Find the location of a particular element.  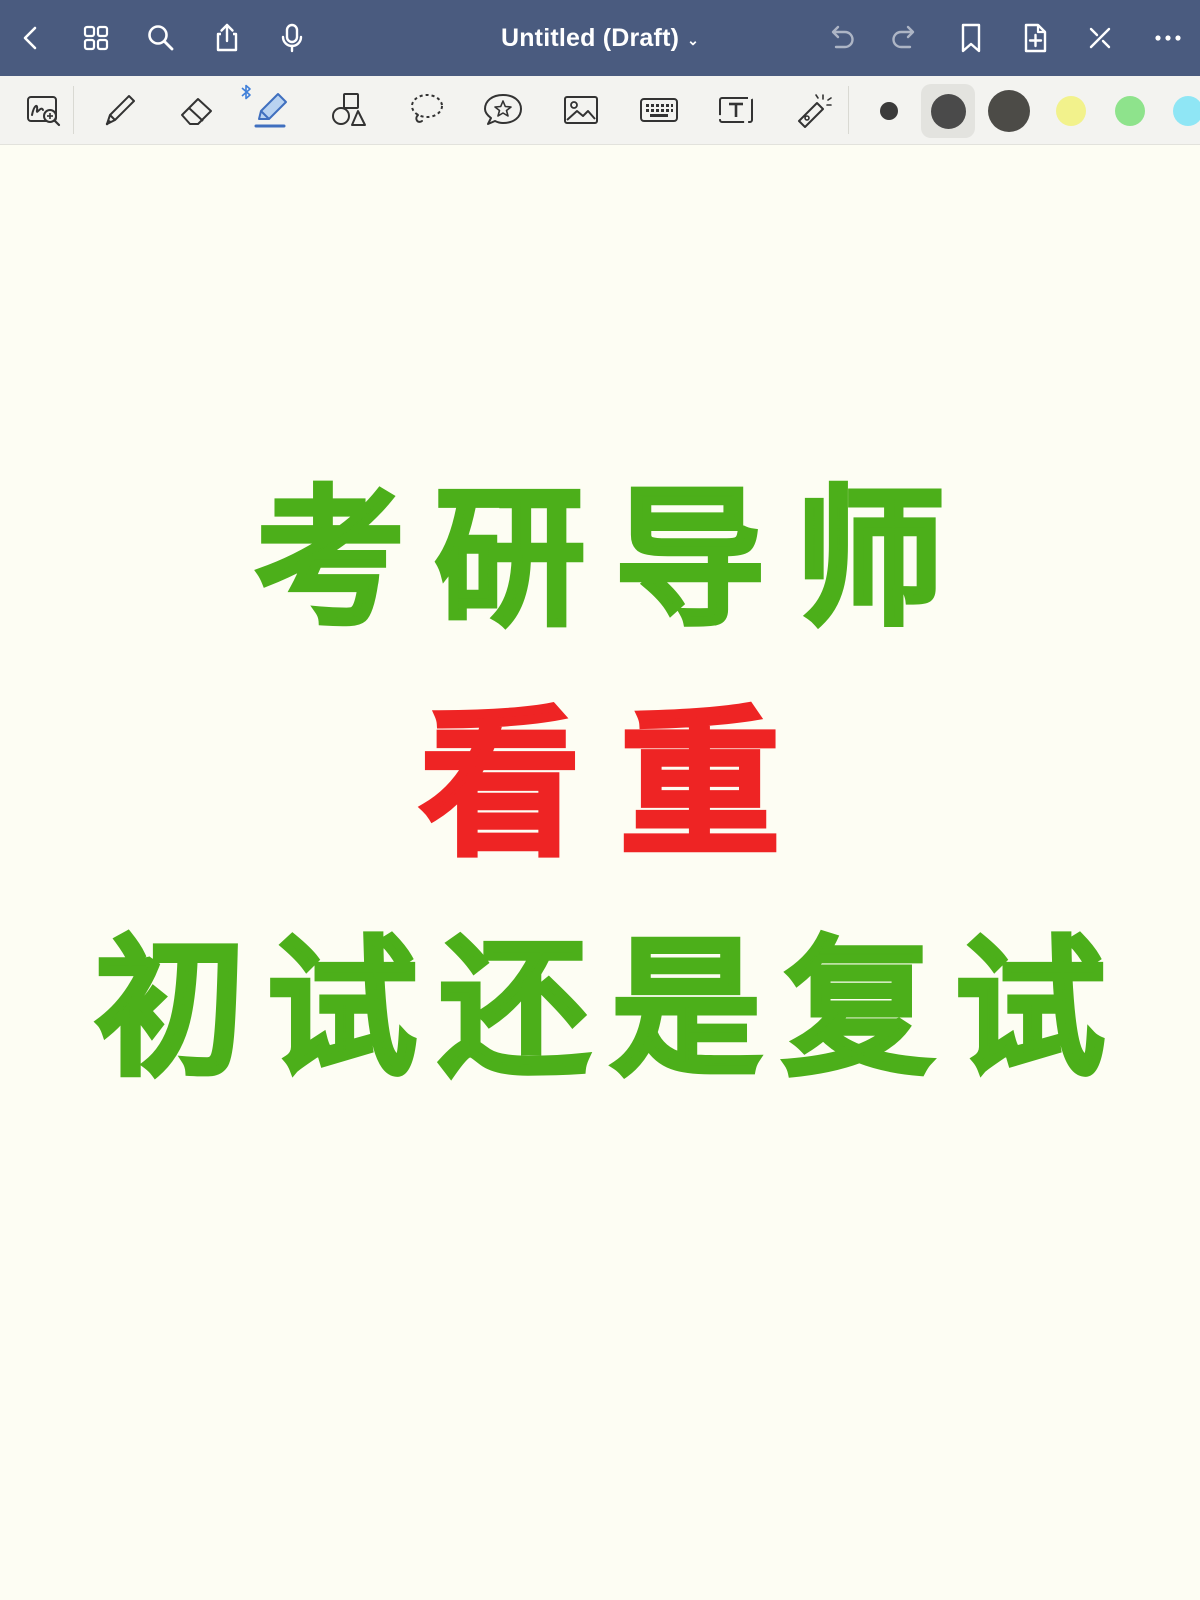

elements-tool-icon is located at coordinates (503, 110).